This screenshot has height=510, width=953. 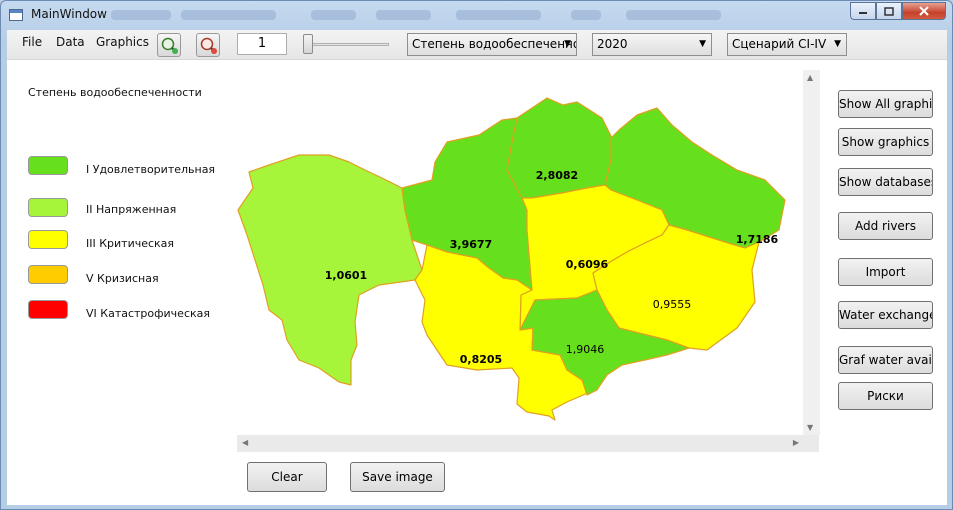 I want to click on window-title: MainWindow, so click(x=69, y=14).